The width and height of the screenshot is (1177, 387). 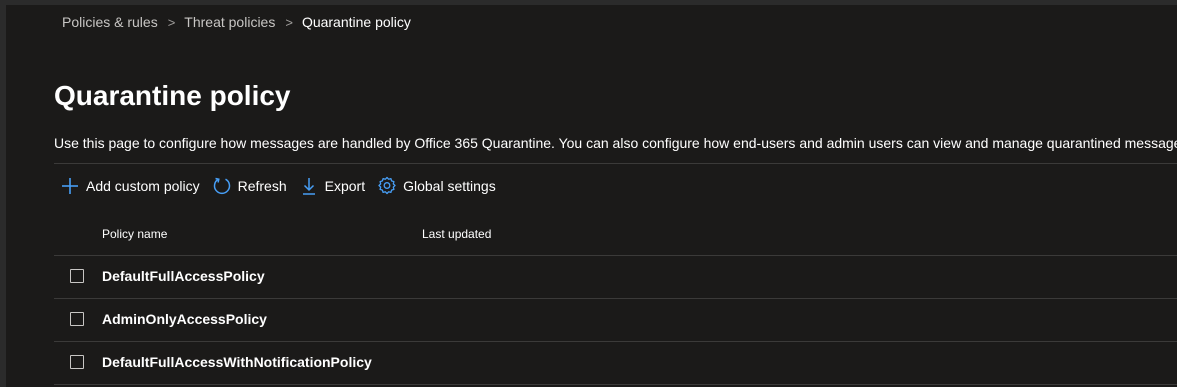 What do you see at coordinates (387, 186) in the screenshot?
I see `gear-icon` at bounding box center [387, 186].